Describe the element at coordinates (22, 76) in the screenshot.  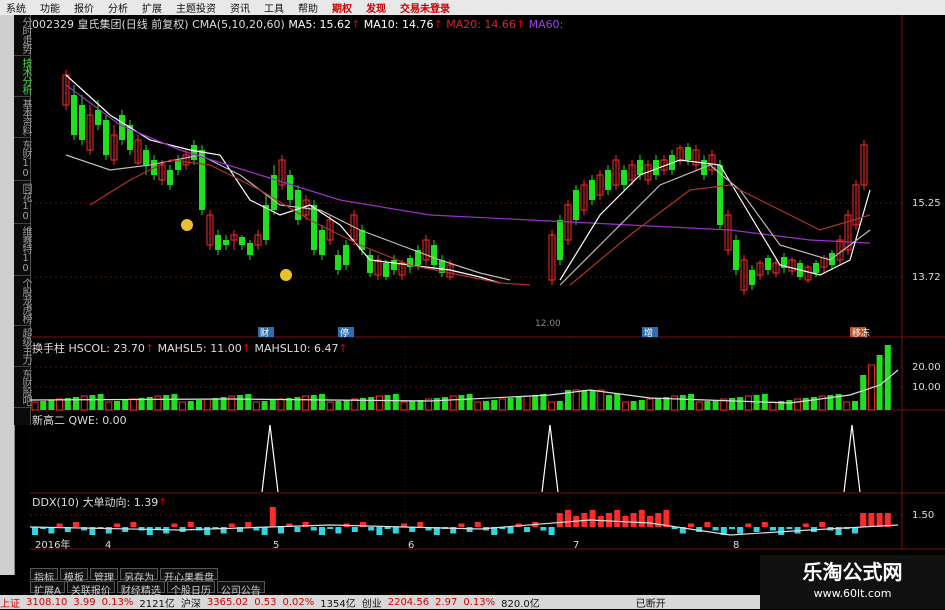
I see `side-tab: 技术分析` at that location.